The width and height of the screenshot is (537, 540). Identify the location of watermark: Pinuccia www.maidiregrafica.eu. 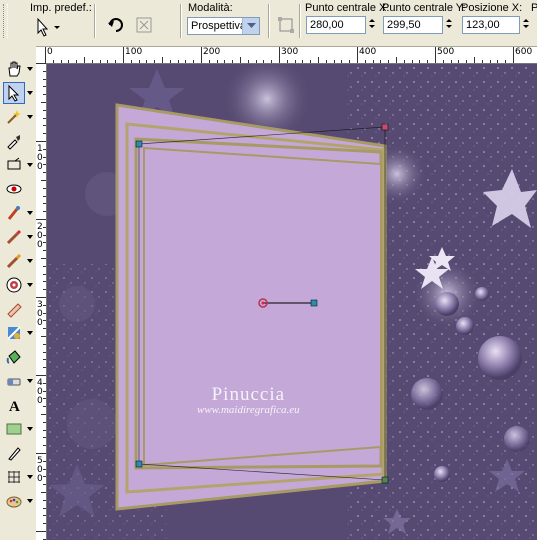
(248, 400).